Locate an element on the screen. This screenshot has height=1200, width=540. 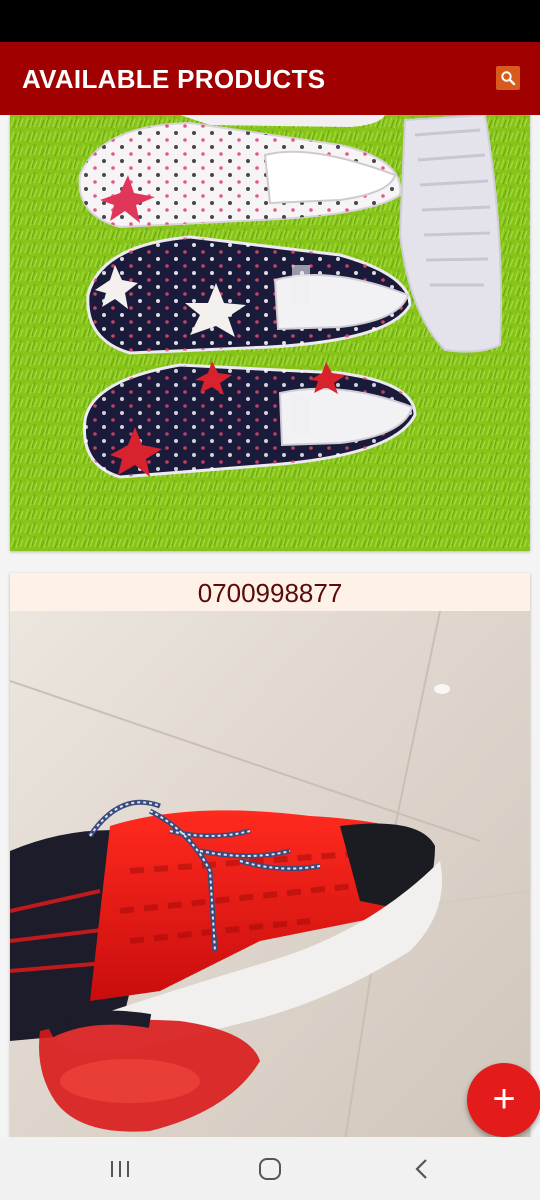
app-bar: AVAILABLE PRODUCTS is located at coordinates (270, 78).